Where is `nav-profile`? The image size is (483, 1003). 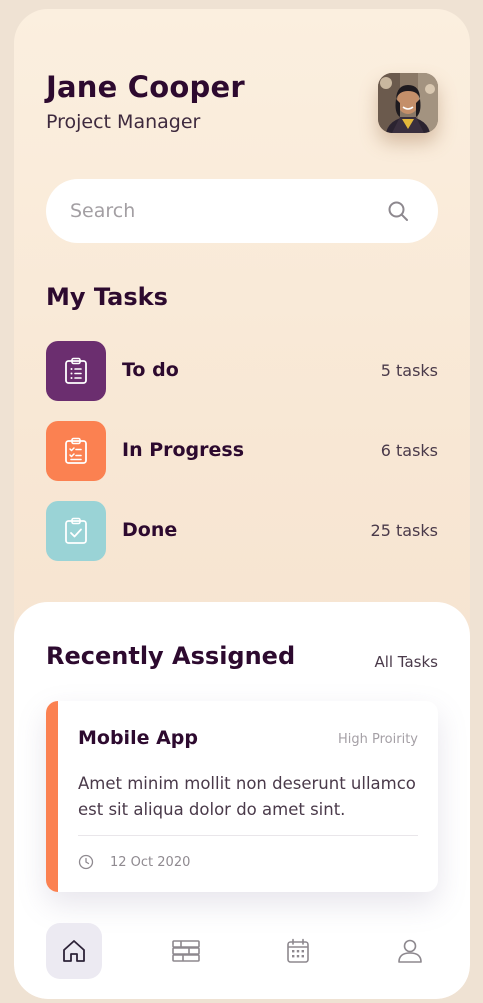 nav-profile is located at coordinates (410, 951).